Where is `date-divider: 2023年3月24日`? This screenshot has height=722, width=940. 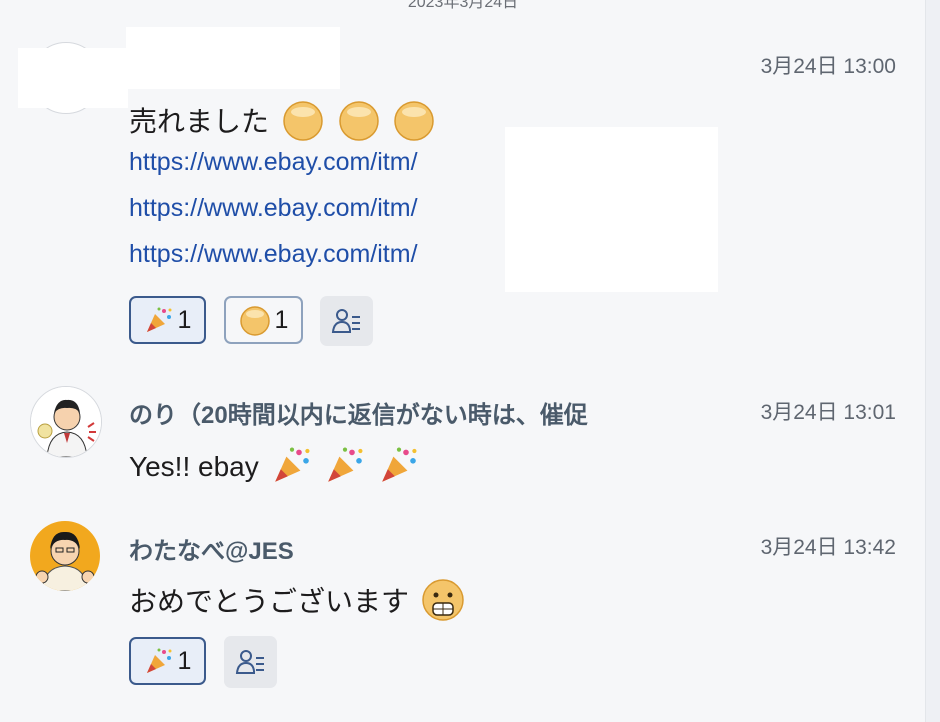 date-divider: 2023年3月24日 is located at coordinates (463, 5).